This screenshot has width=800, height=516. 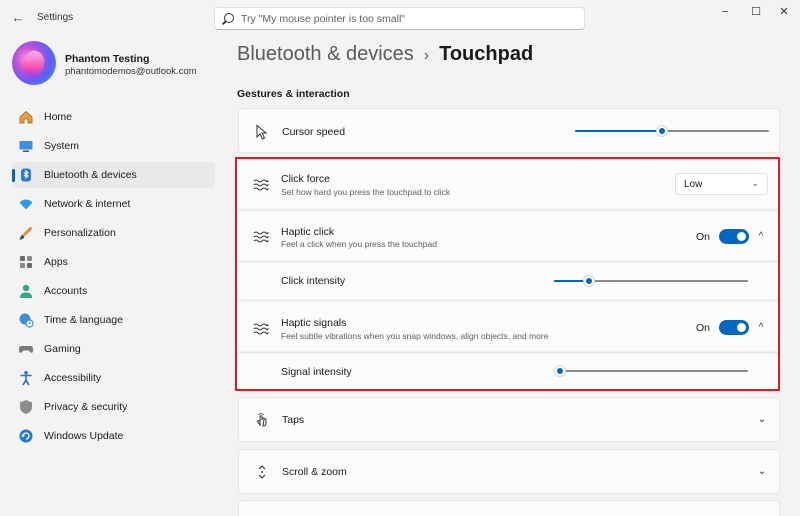 What do you see at coordinates (113, 349) in the screenshot?
I see `sidebar-item-gaming: Gaming` at bounding box center [113, 349].